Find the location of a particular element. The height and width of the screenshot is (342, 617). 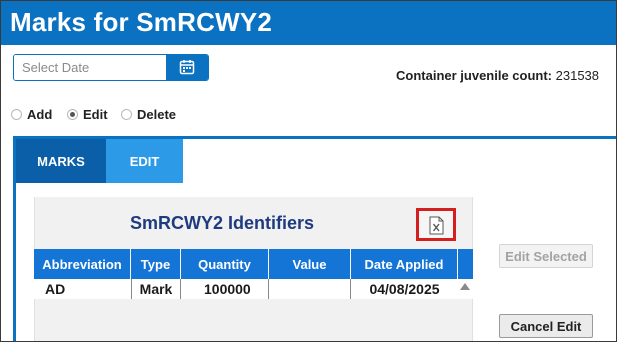

page-header: Marks for SmRCWY2 is located at coordinates (308, 23).